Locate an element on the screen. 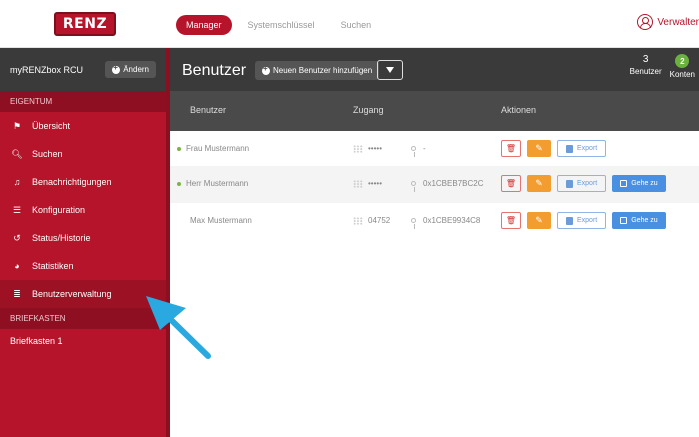 Image resolution: width=699 pixels, height=437 pixels. sidebar-title: myRENZbox RCU is located at coordinates (47, 69).